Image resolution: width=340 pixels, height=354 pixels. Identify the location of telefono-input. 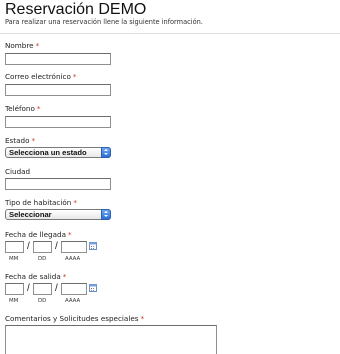
(58, 122).